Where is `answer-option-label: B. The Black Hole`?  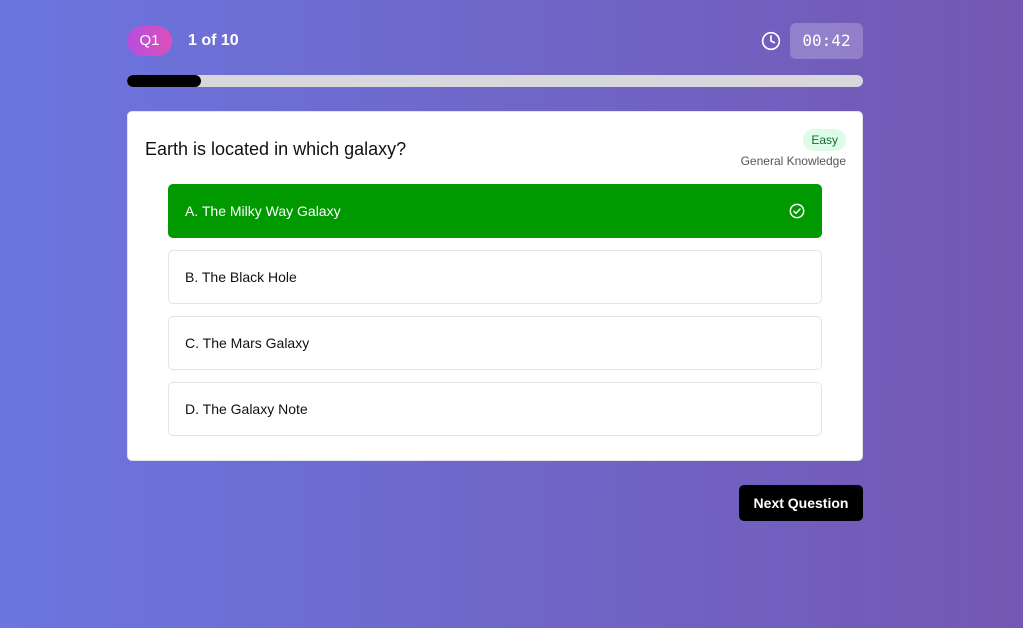
answer-option-label: B. The Black Hole is located at coordinates (241, 277).